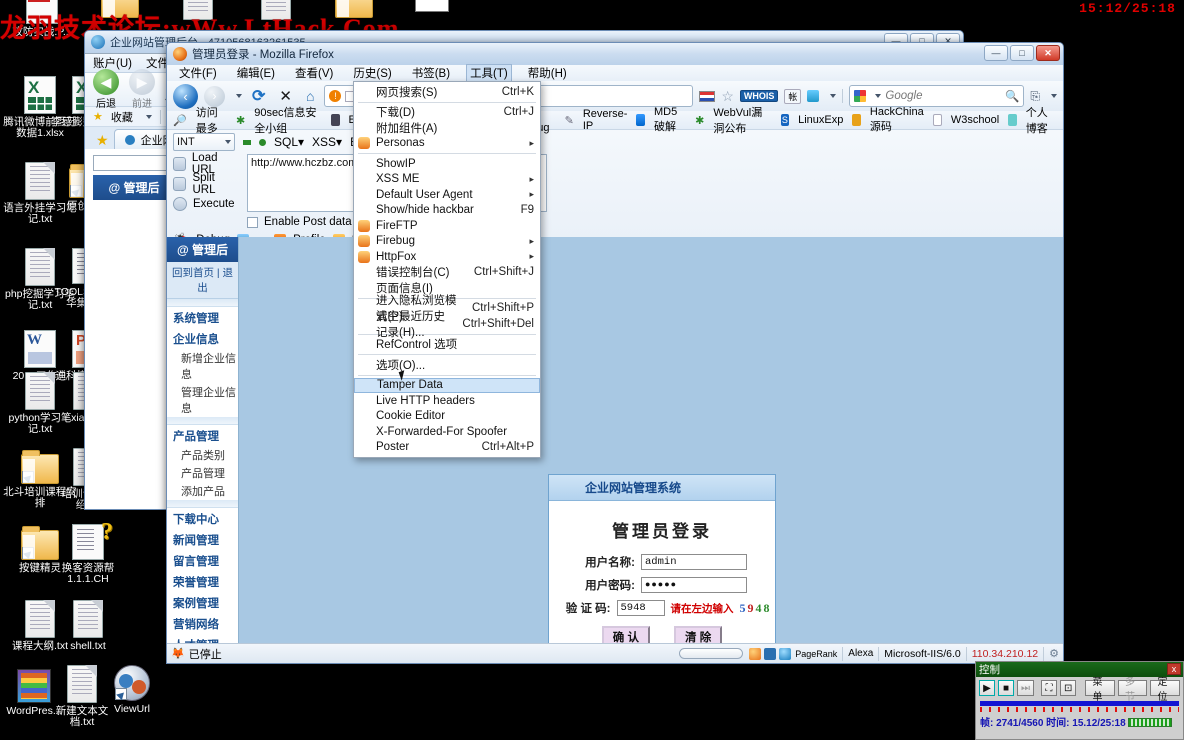 The width and height of the screenshot is (1184, 740). Describe the element at coordinates (1150, 722) in the screenshot. I see `volume-meter` at that location.